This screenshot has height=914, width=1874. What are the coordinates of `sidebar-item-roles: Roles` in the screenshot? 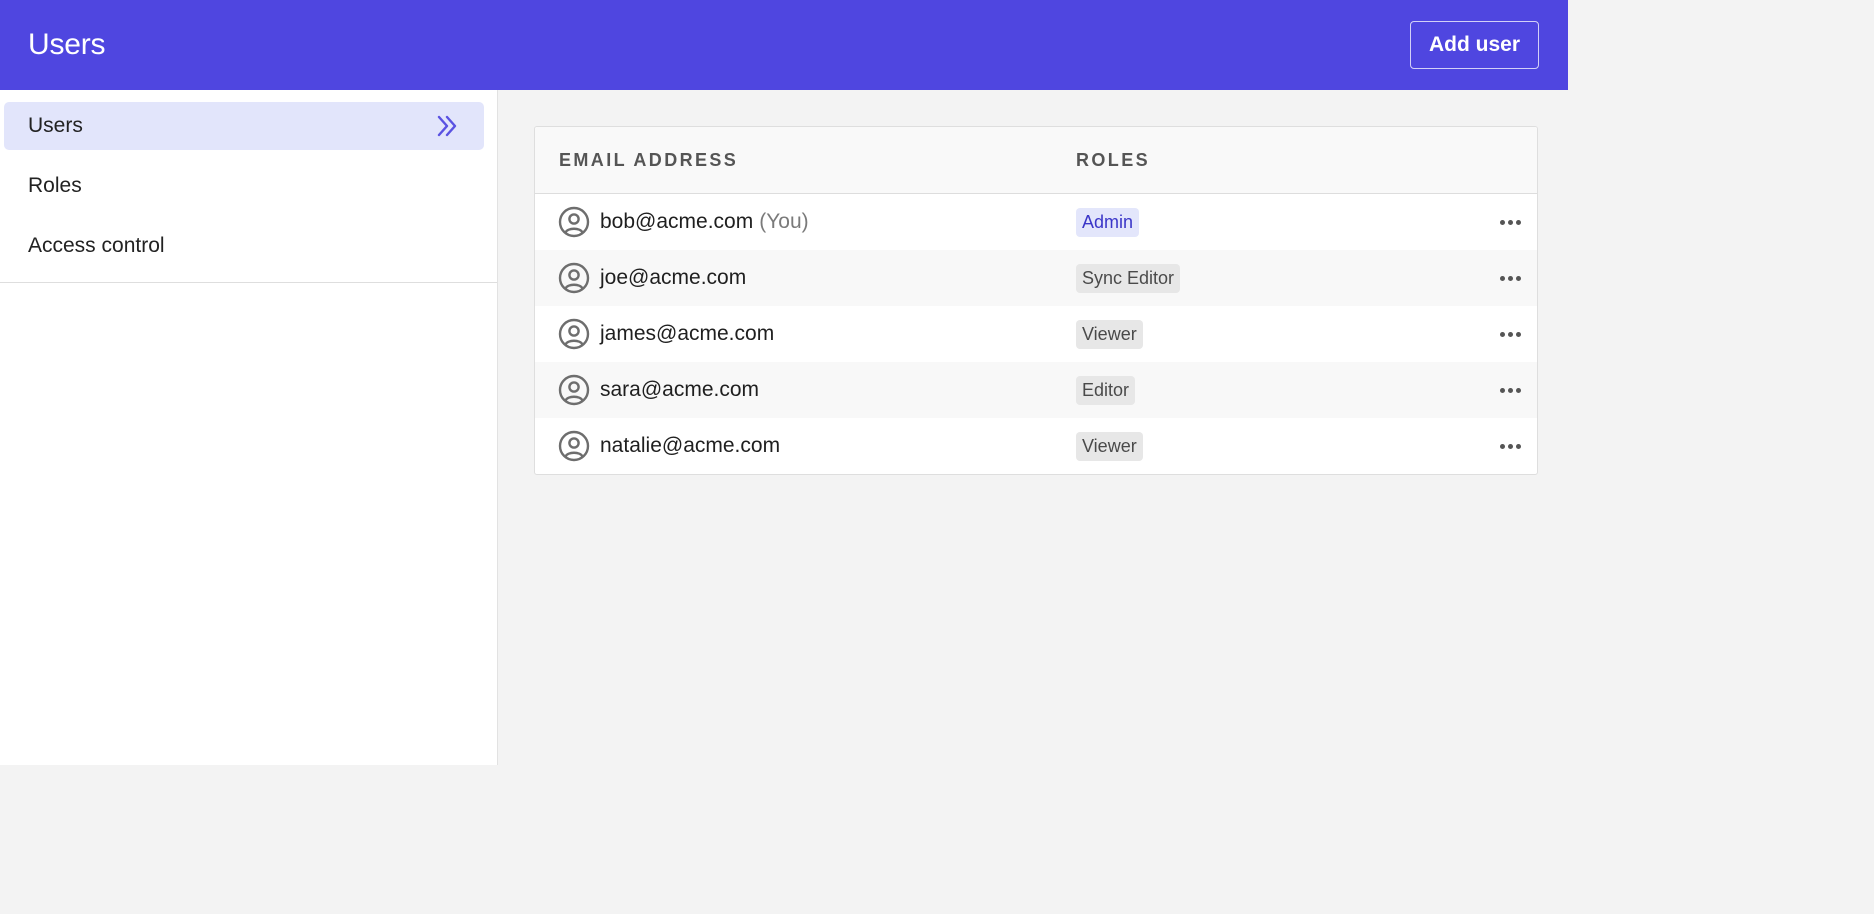 It's located at (244, 186).